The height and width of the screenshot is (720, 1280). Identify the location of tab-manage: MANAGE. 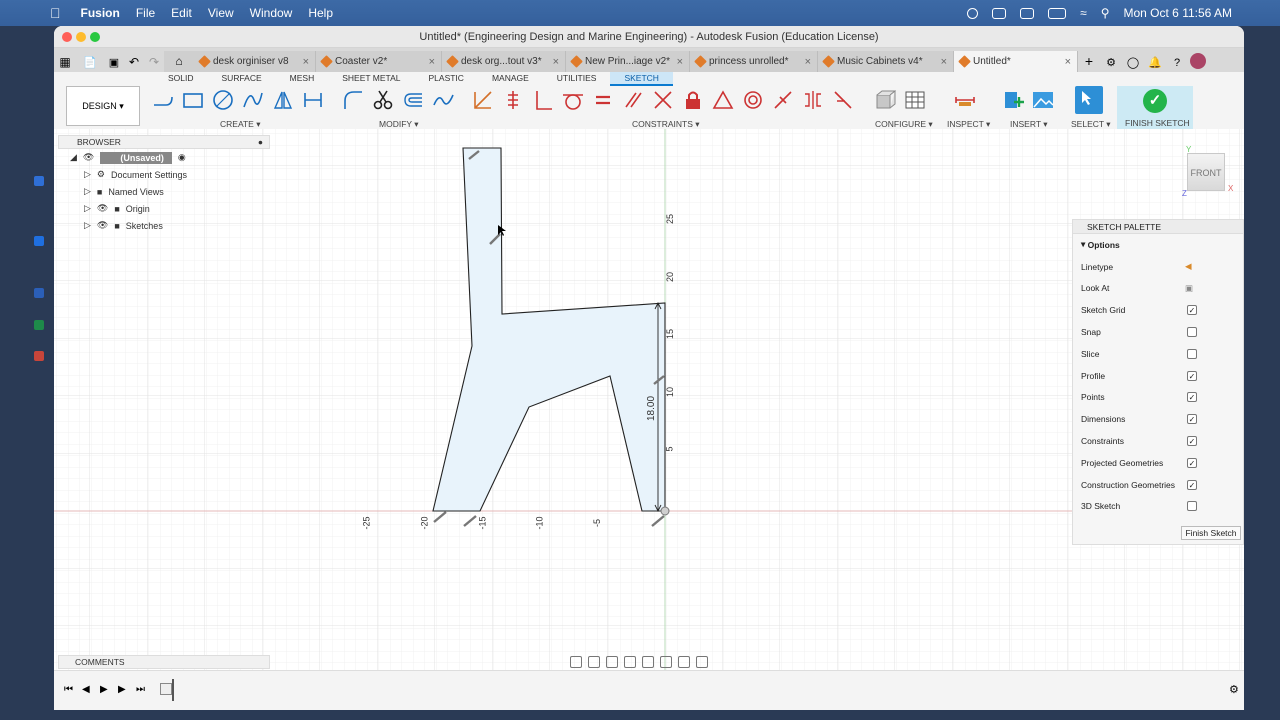
(510, 79).